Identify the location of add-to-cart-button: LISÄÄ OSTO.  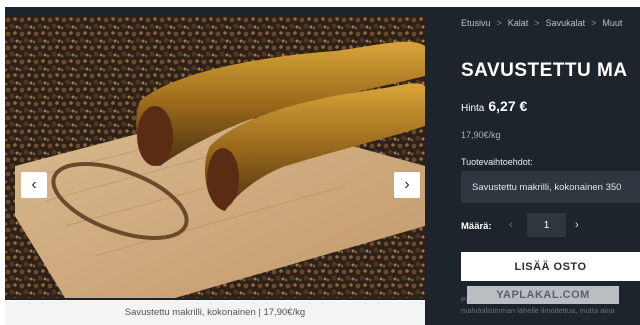
(550, 266).